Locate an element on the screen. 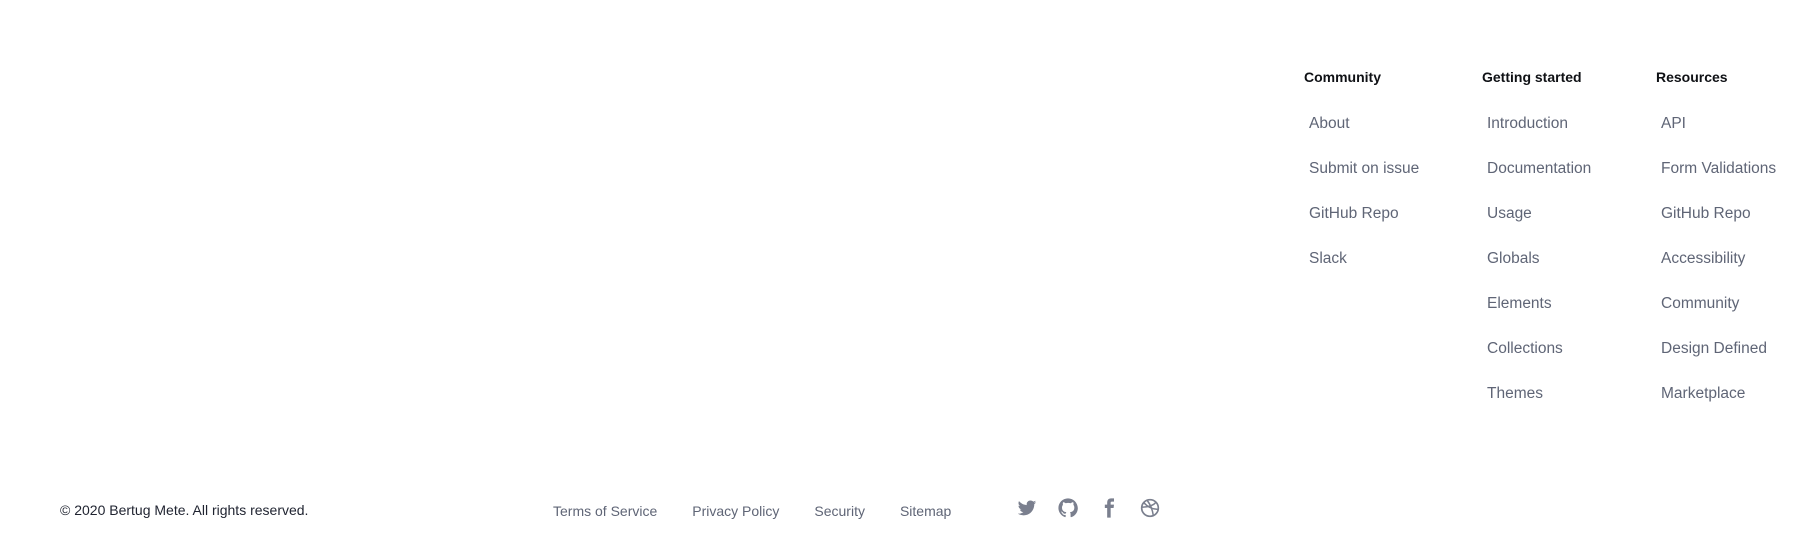  column-heading: Community is located at coordinates (1342, 77).